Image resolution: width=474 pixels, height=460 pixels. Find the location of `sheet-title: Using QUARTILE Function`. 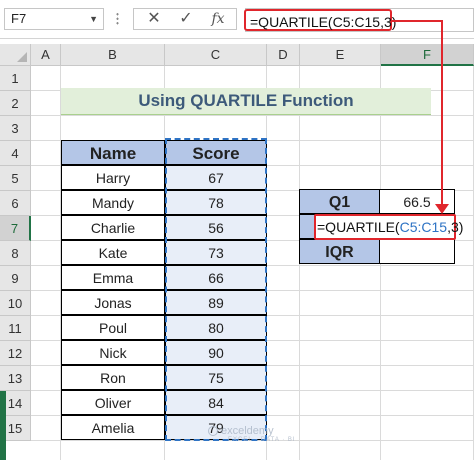

sheet-title: Using QUARTILE Function is located at coordinates (246, 100).